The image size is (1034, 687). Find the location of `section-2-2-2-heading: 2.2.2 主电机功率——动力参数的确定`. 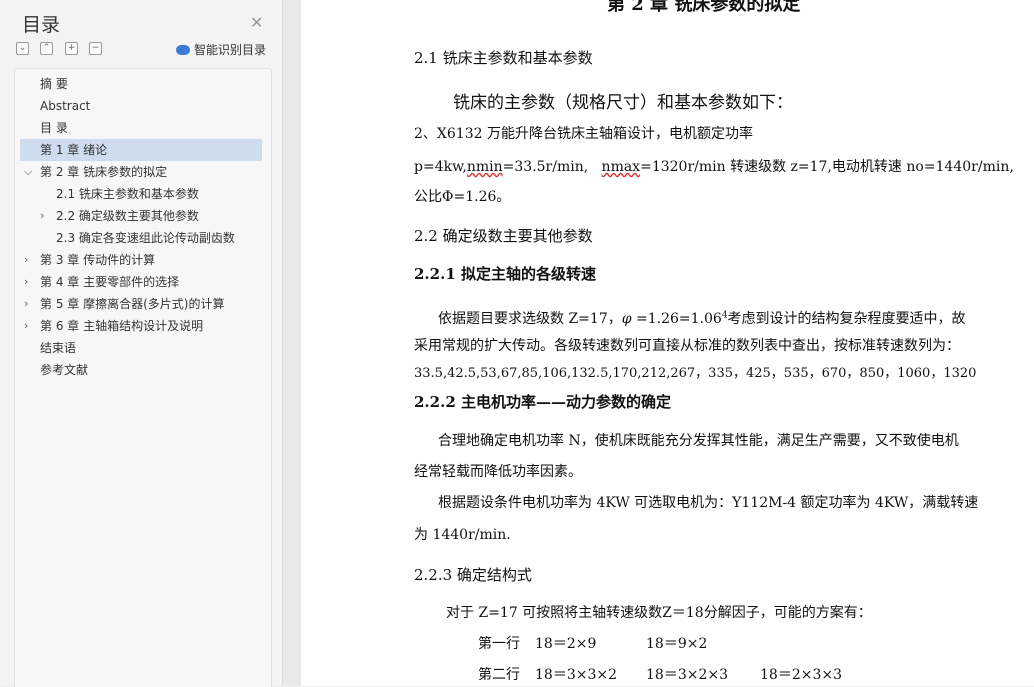

section-2-2-2-heading: 2.2.2 主电机功率——动力参数的确定 is located at coordinates (542, 402).